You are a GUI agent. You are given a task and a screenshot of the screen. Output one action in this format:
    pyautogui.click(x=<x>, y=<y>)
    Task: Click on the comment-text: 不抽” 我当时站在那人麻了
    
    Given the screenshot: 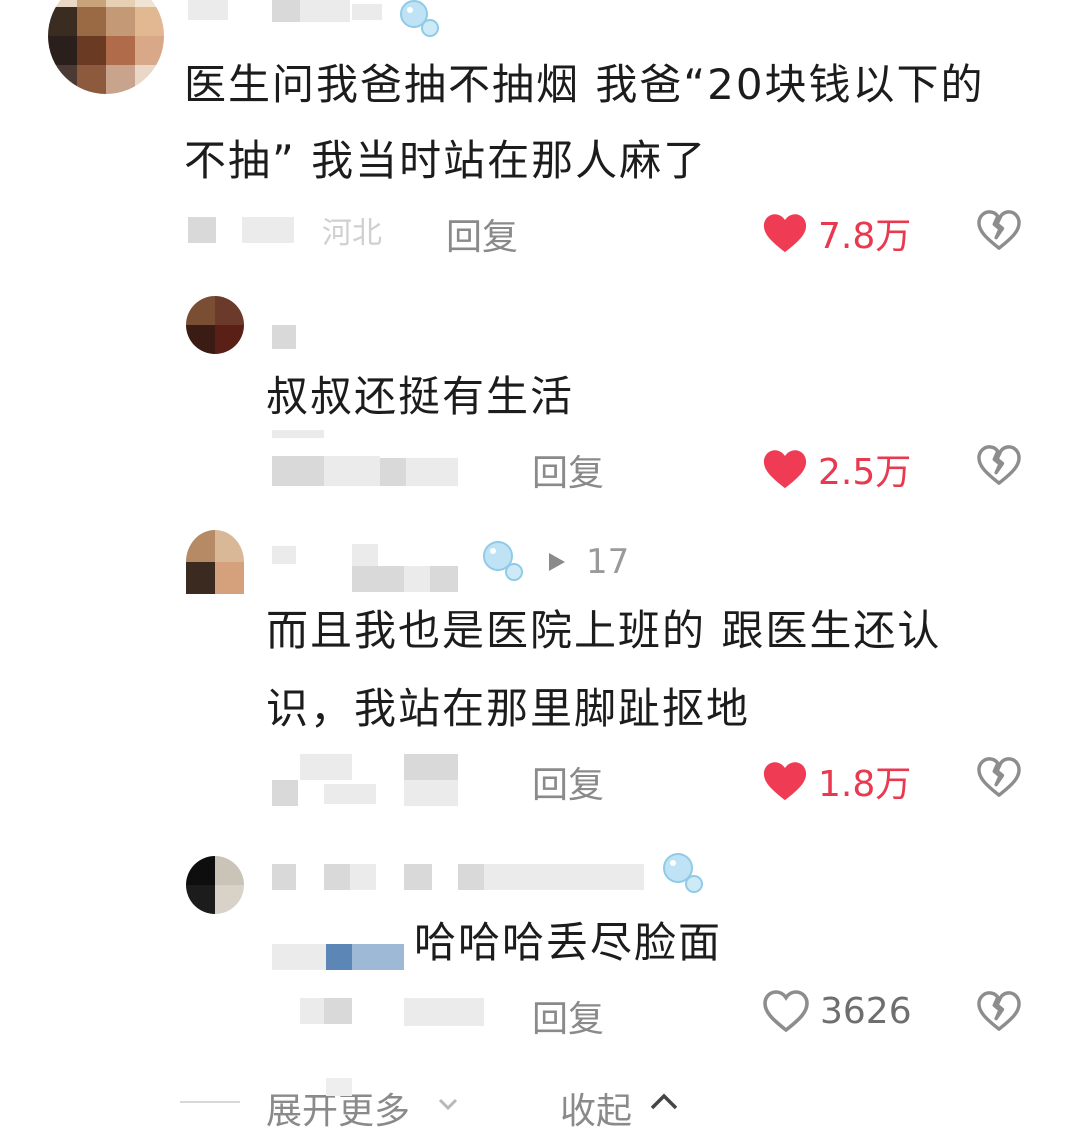 What is the action you would take?
    pyautogui.click(x=446, y=160)
    